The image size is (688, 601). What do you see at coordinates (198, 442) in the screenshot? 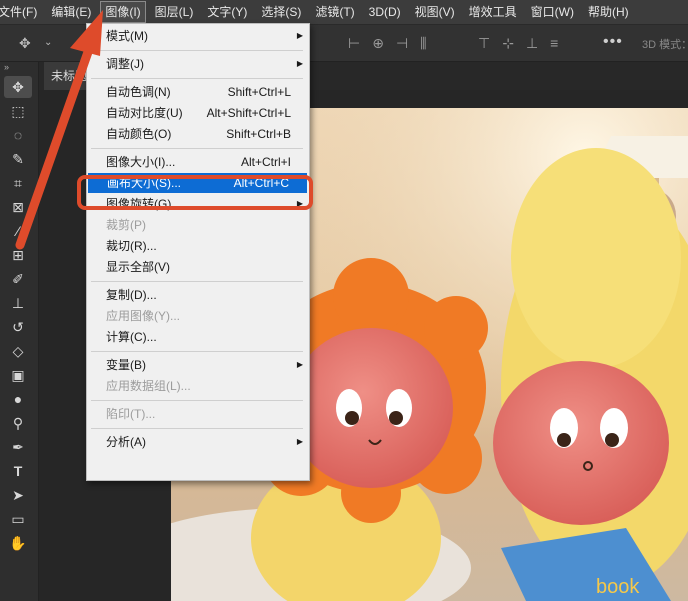
I see `image-menu-item: 分析(A) ▶` at bounding box center [198, 442].